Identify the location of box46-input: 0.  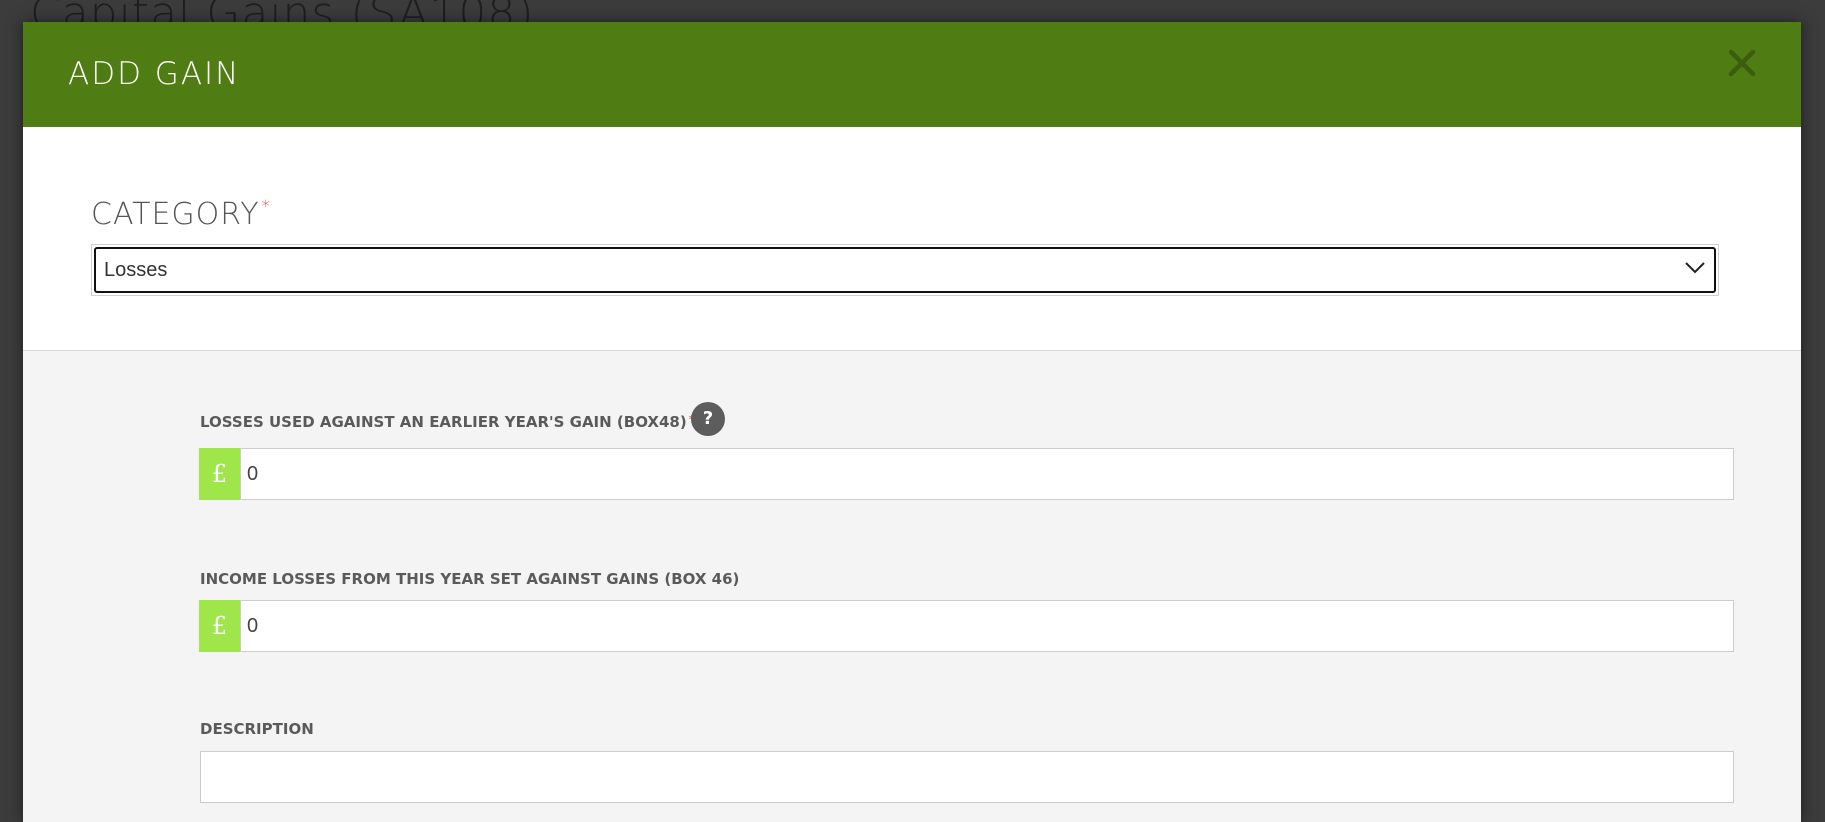
(987, 626).